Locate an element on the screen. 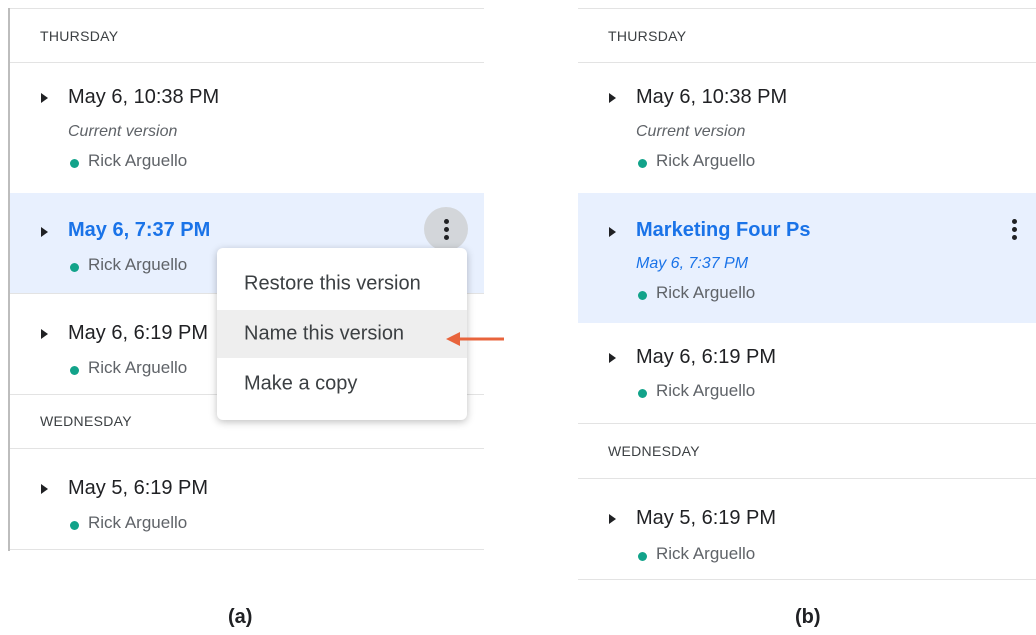 This screenshot has height=635, width=1036. version-title: Marketing Four Ps is located at coordinates (723, 230).